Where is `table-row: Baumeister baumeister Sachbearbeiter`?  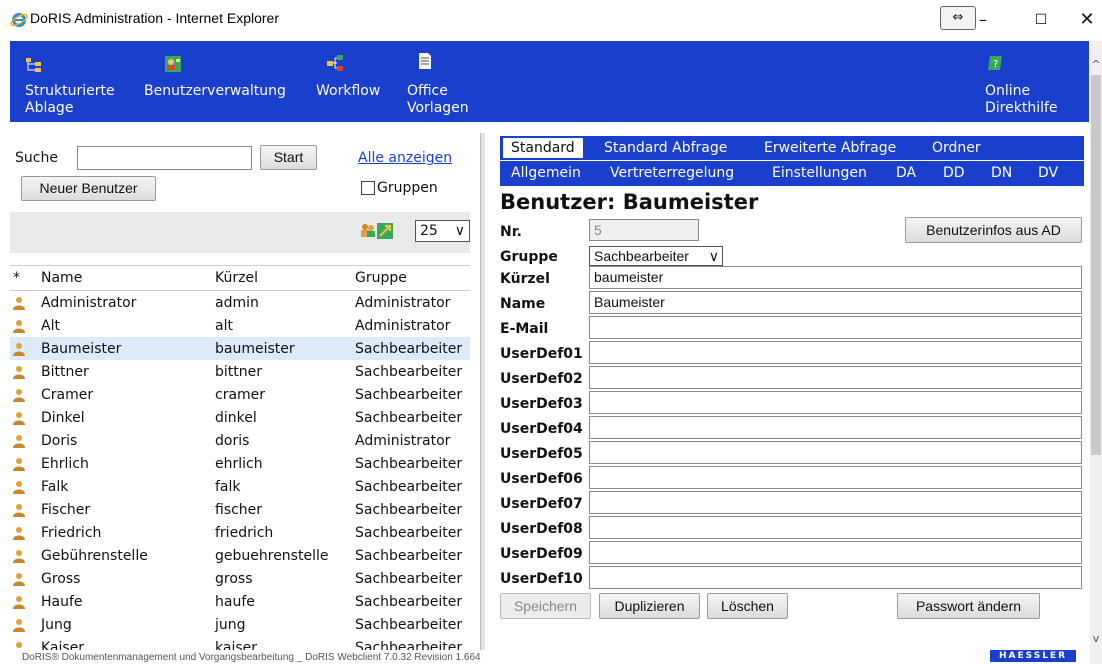 table-row: Baumeister baumeister Sachbearbeiter is located at coordinates (240, 348).